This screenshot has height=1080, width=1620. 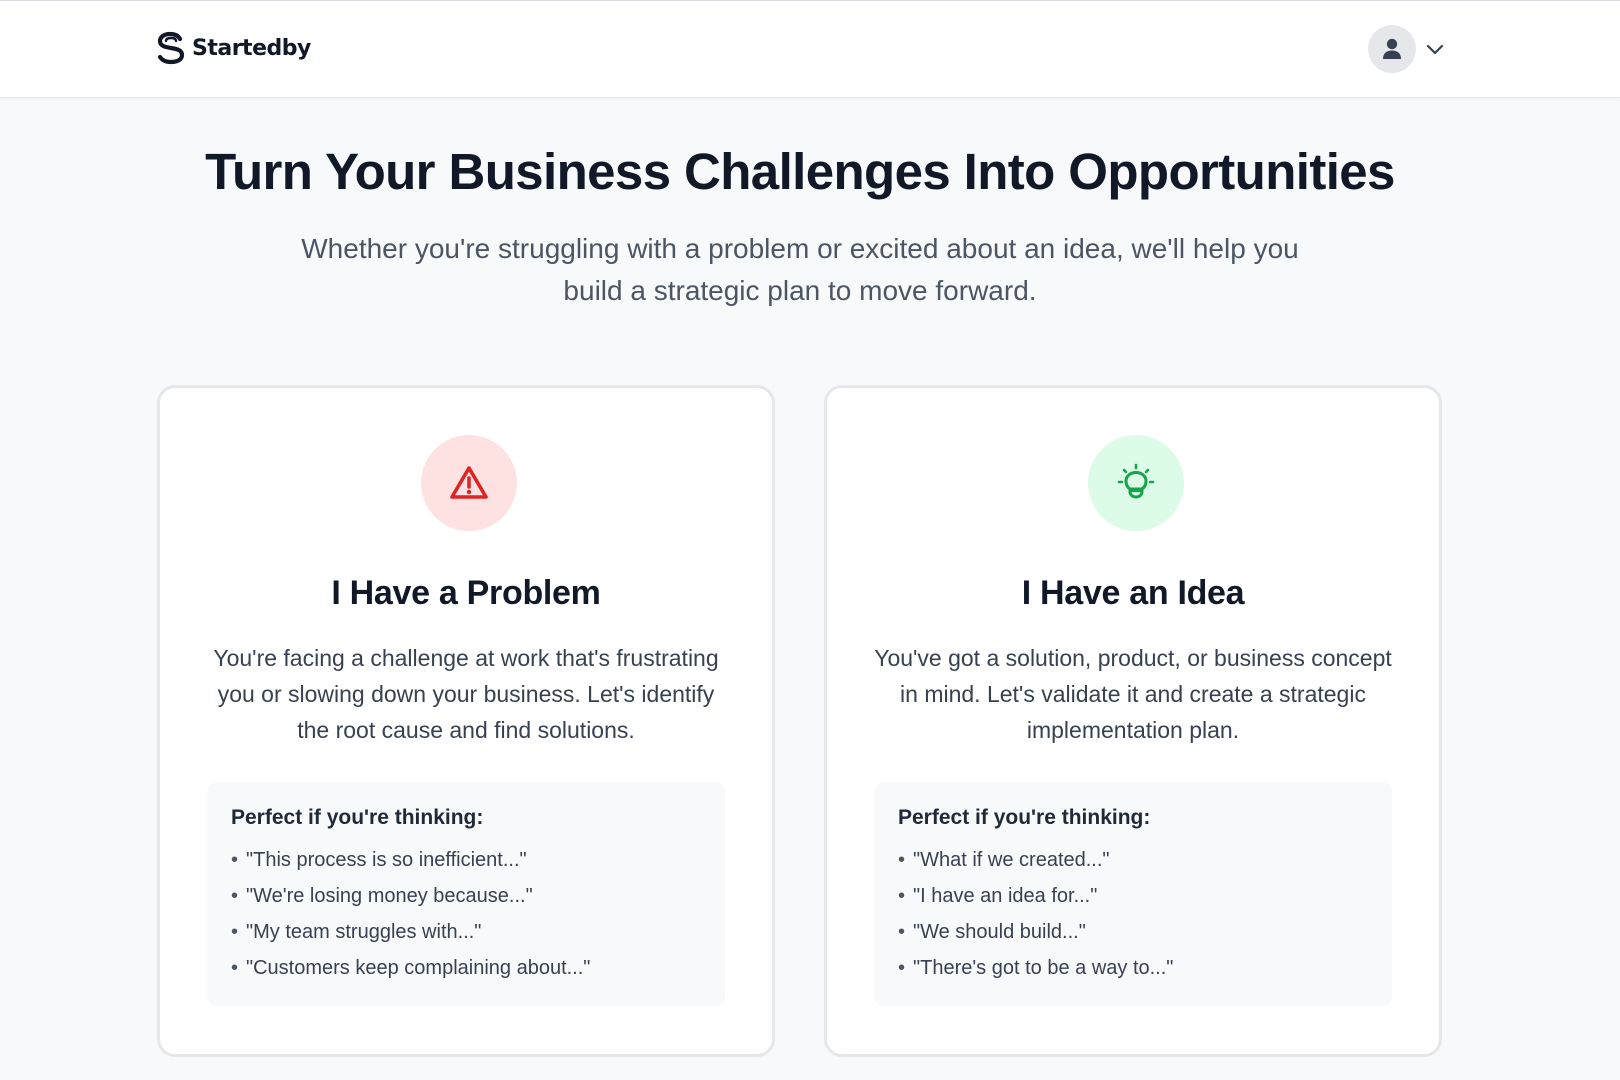 I want to click on list-item: "Customers keep complaining about...", so click(x=466, y=968).